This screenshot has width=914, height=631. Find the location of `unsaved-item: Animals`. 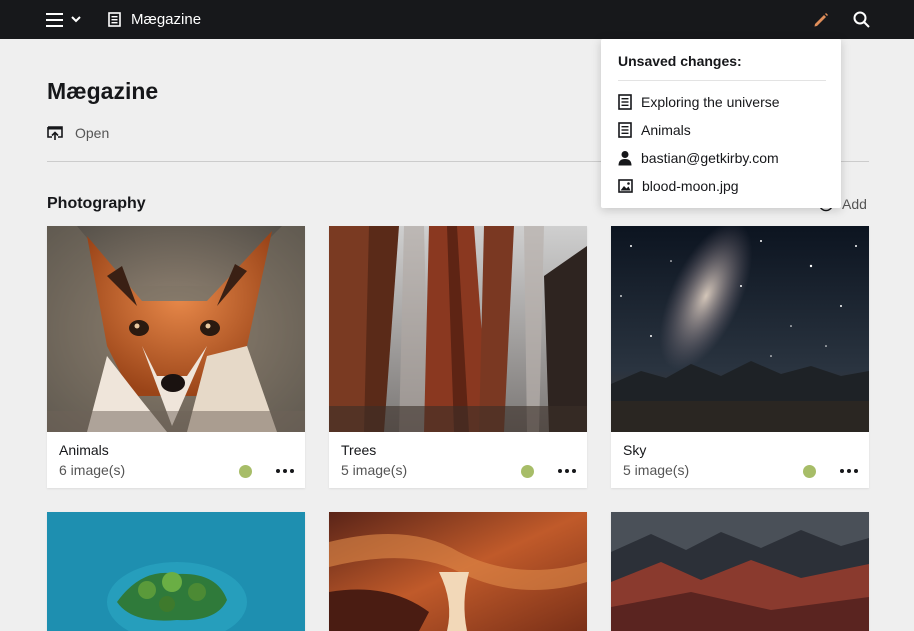

unsaved-item: Animals is located at coordinates (654, 130).